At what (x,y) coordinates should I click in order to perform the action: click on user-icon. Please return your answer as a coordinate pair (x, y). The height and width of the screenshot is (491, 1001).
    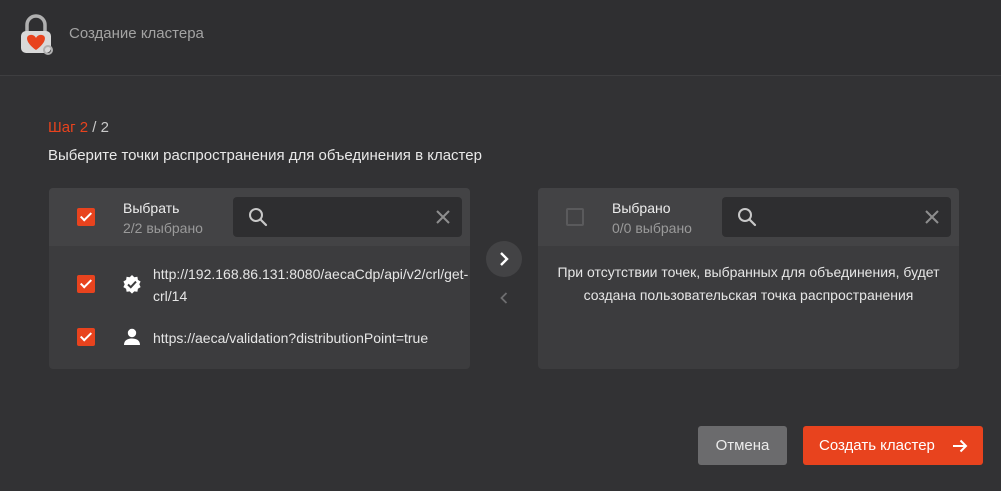
    Looking at the image, I should click on (132, 336).